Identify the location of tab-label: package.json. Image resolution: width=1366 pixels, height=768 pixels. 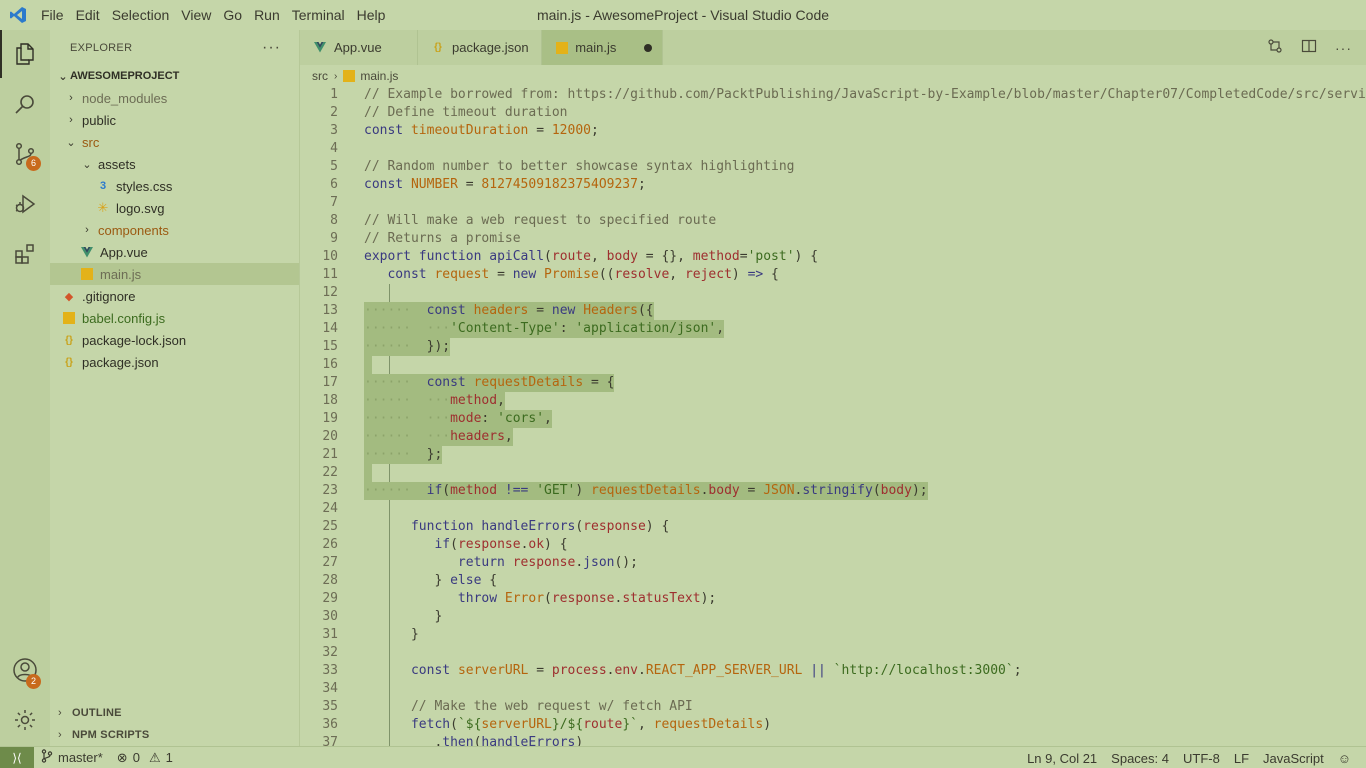
(490, 47).